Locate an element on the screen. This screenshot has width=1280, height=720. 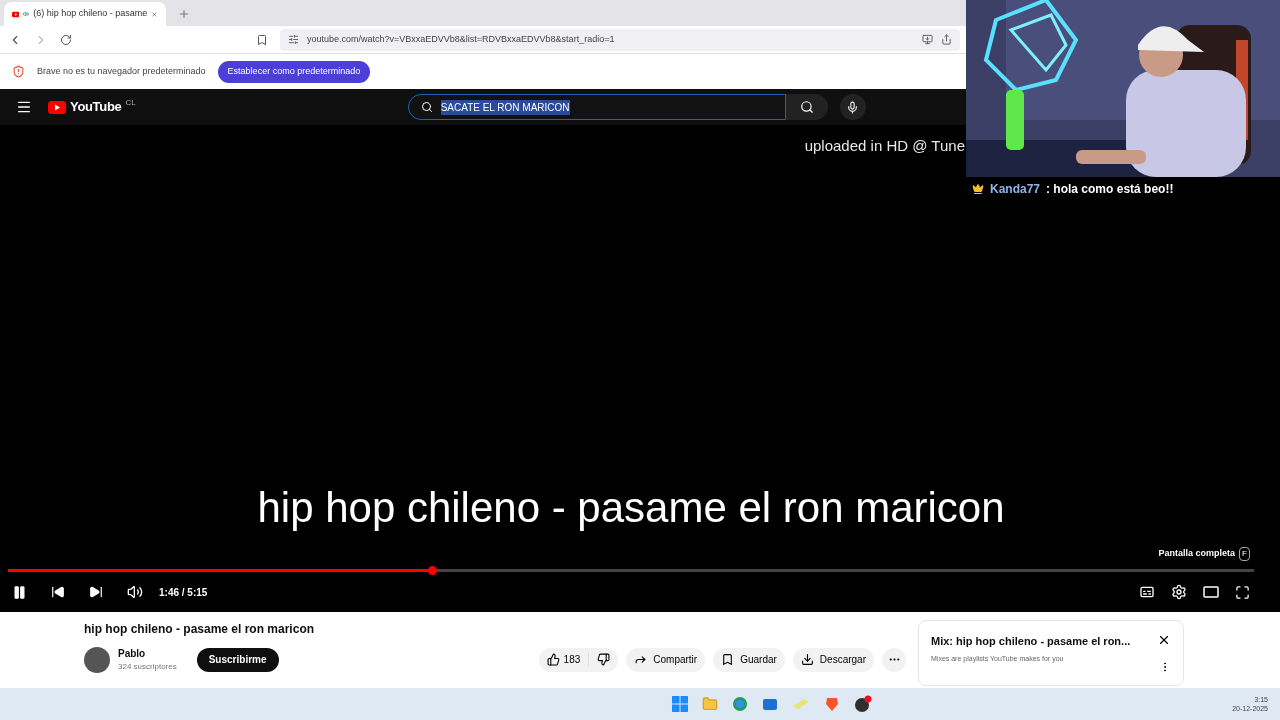
info-message: Brave no es tu navegador predeterminado is located at coordinates (121, 71).